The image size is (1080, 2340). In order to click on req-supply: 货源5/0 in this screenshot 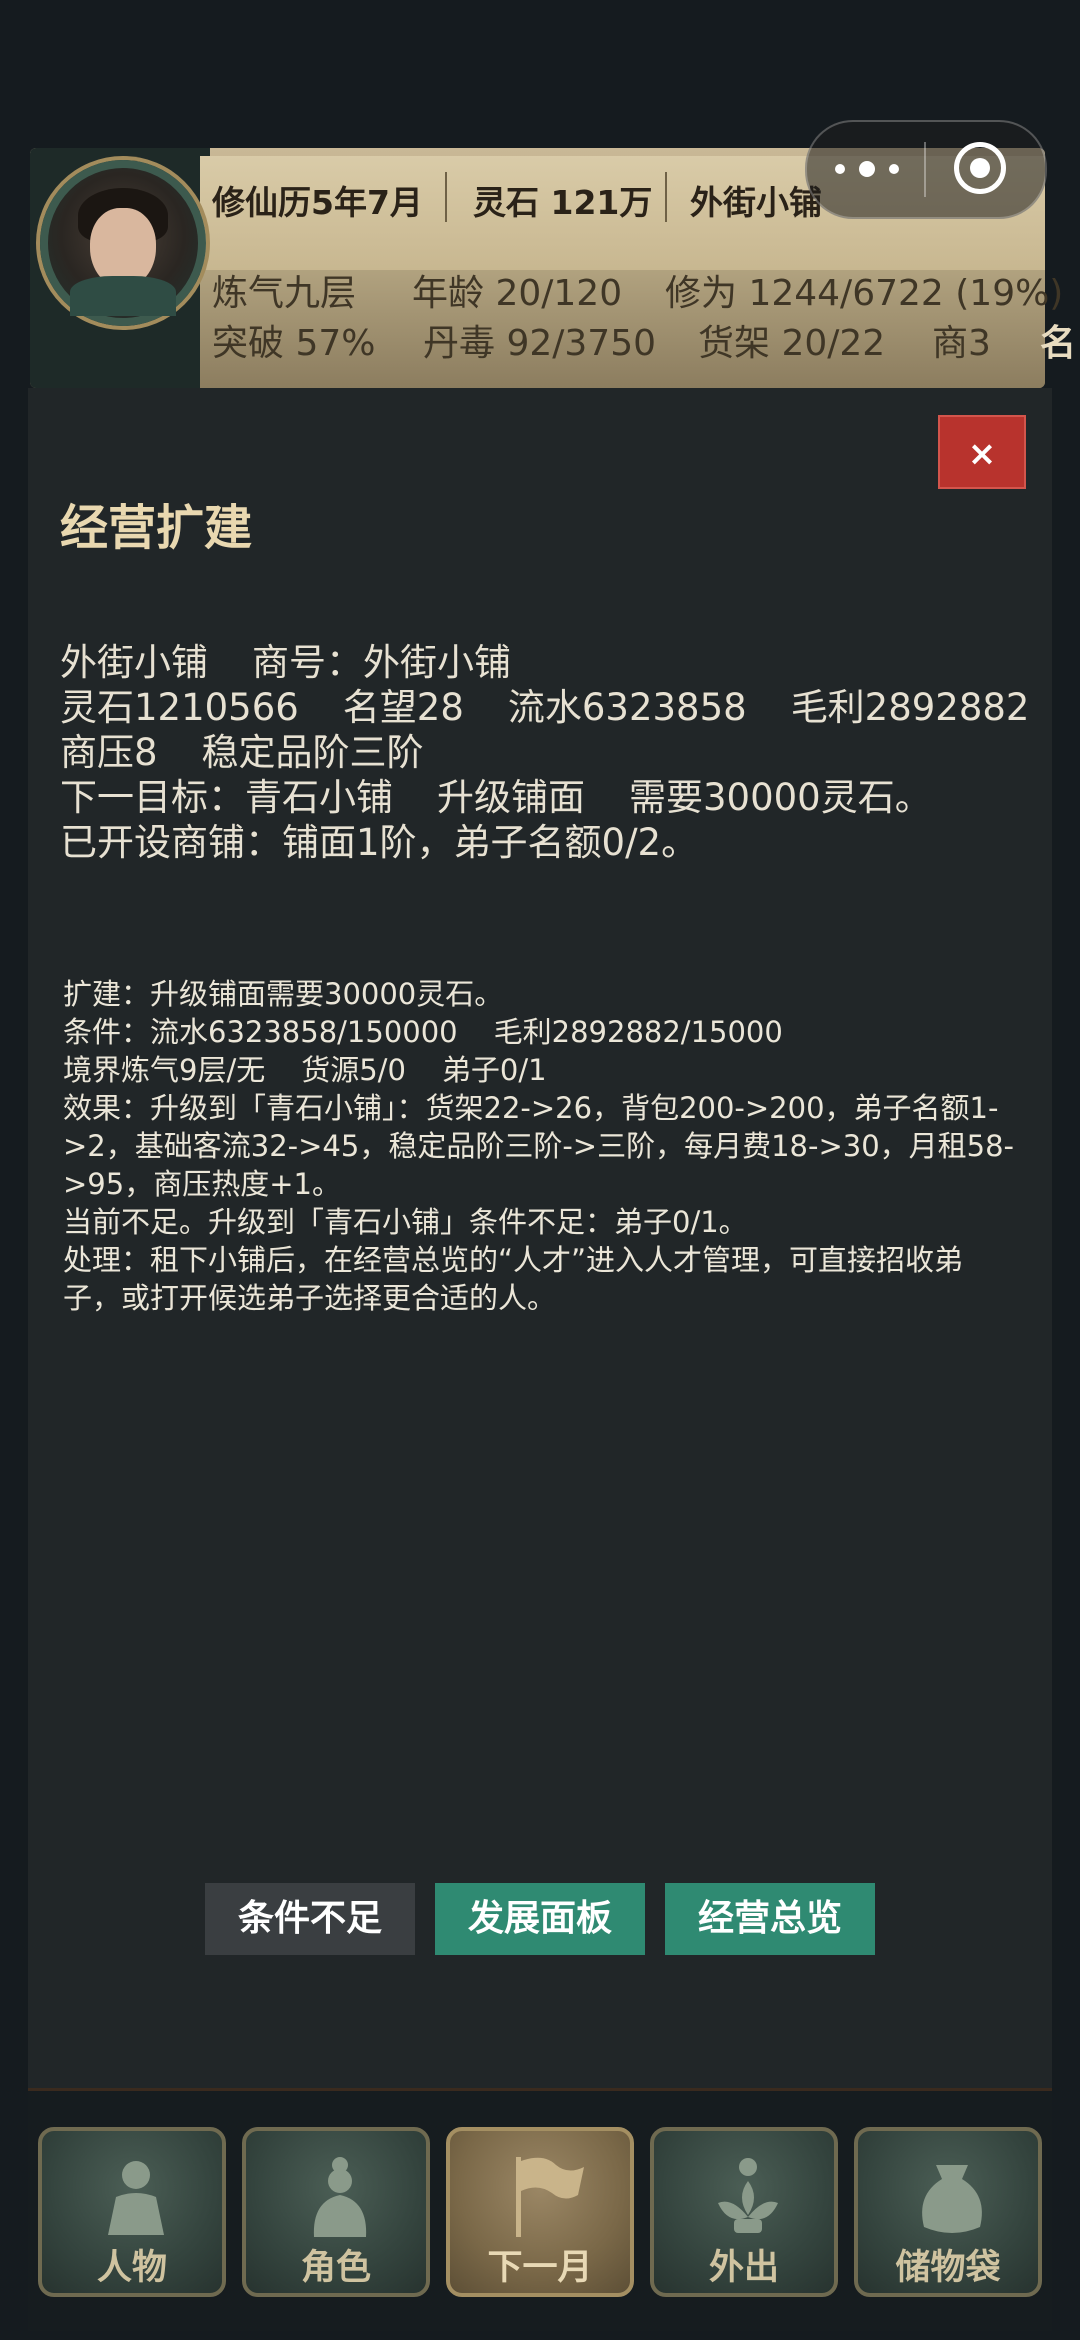, I will do `click(353, 1070)`.